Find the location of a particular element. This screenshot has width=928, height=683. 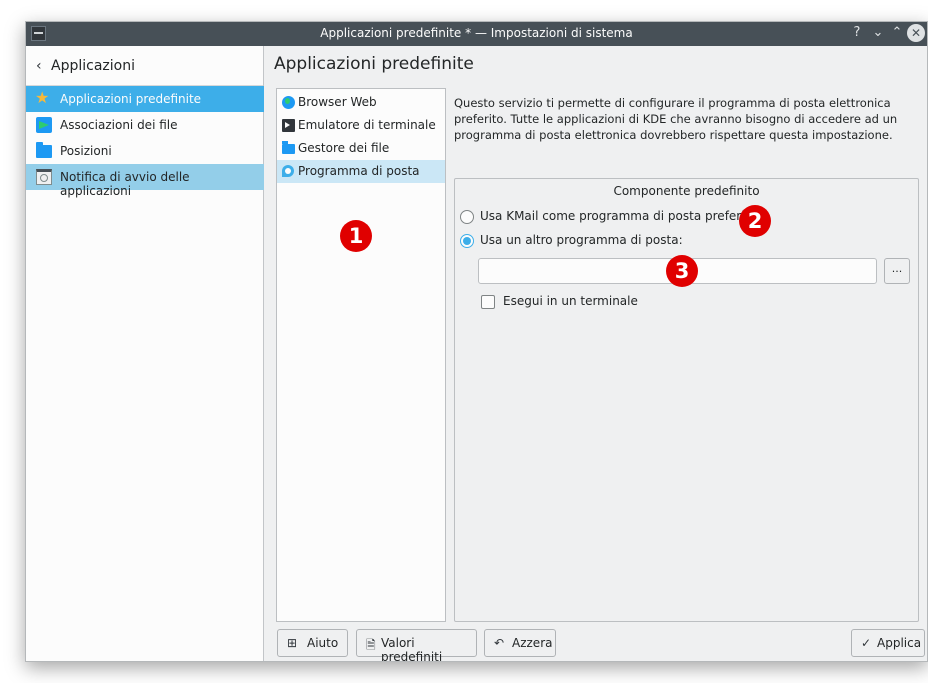

help-footer-label: Aiuto is located at coordinates (323, 643).